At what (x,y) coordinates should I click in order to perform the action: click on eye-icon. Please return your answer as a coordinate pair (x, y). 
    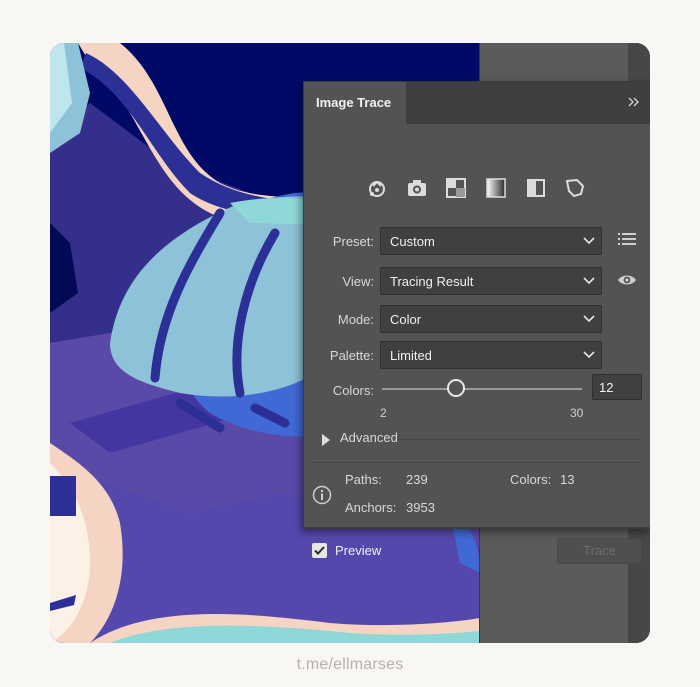
    Looking at the image, I should click on (627, 280).